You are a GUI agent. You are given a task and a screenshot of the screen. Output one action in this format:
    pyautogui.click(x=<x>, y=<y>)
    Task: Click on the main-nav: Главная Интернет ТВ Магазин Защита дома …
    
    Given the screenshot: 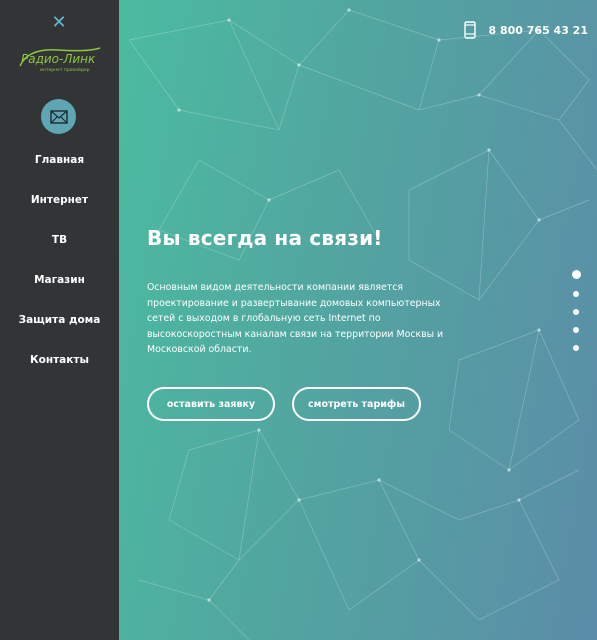 What is the action you would take?
    pyautogui.click(x=59, y=268)
    